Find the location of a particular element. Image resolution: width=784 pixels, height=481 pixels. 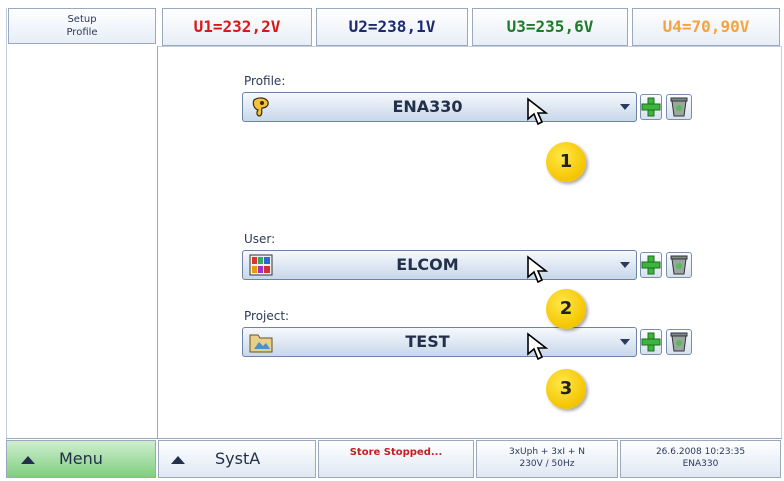

project-combobox: TEST is located at coordinates (439, 344).